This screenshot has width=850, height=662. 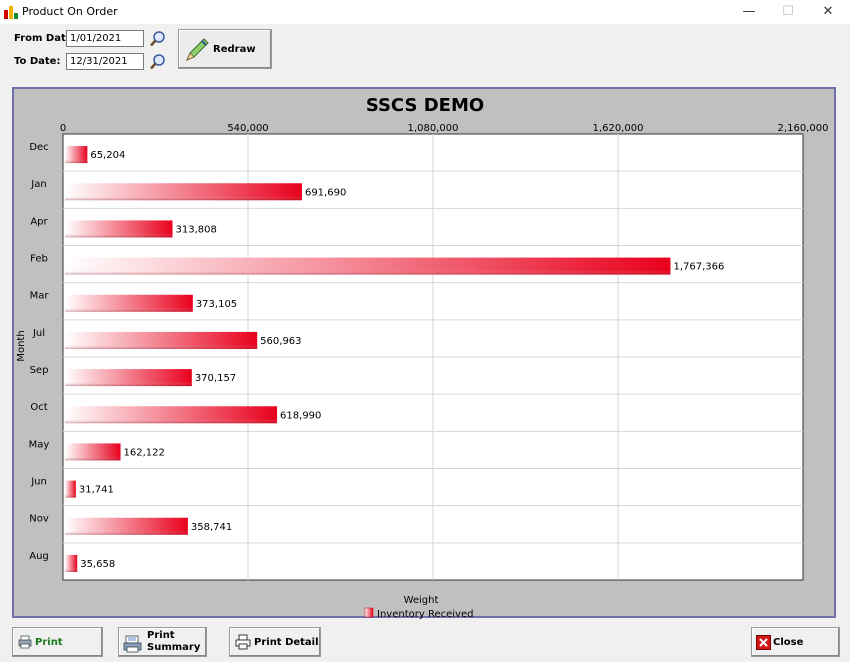 What do you see at coordinates (39, 259) in the screenshot?
I see `y-tick-label: Feb` at bounding box center [39, 259].